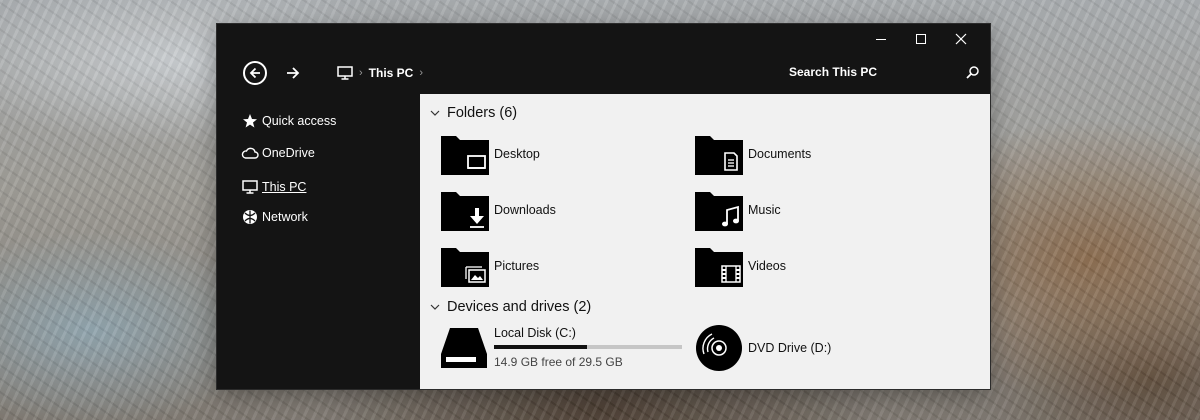 The height and width of the screenshot is (420, 1200). I want to click on desktop-folder-icon, so click(465, 154).